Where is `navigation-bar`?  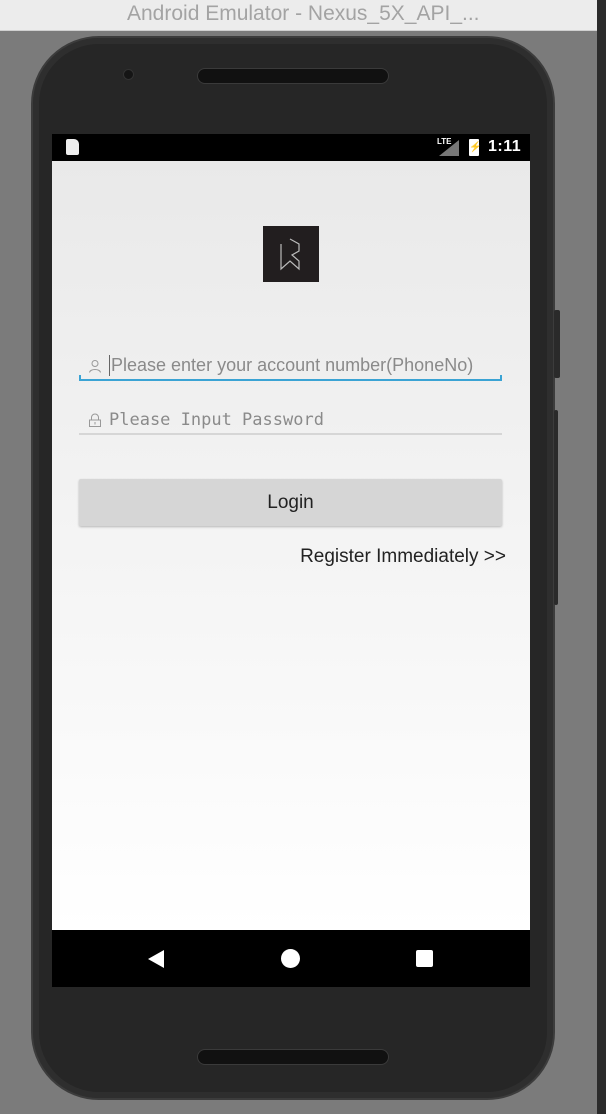 navigation-bar is located at coordinates (291, 958).